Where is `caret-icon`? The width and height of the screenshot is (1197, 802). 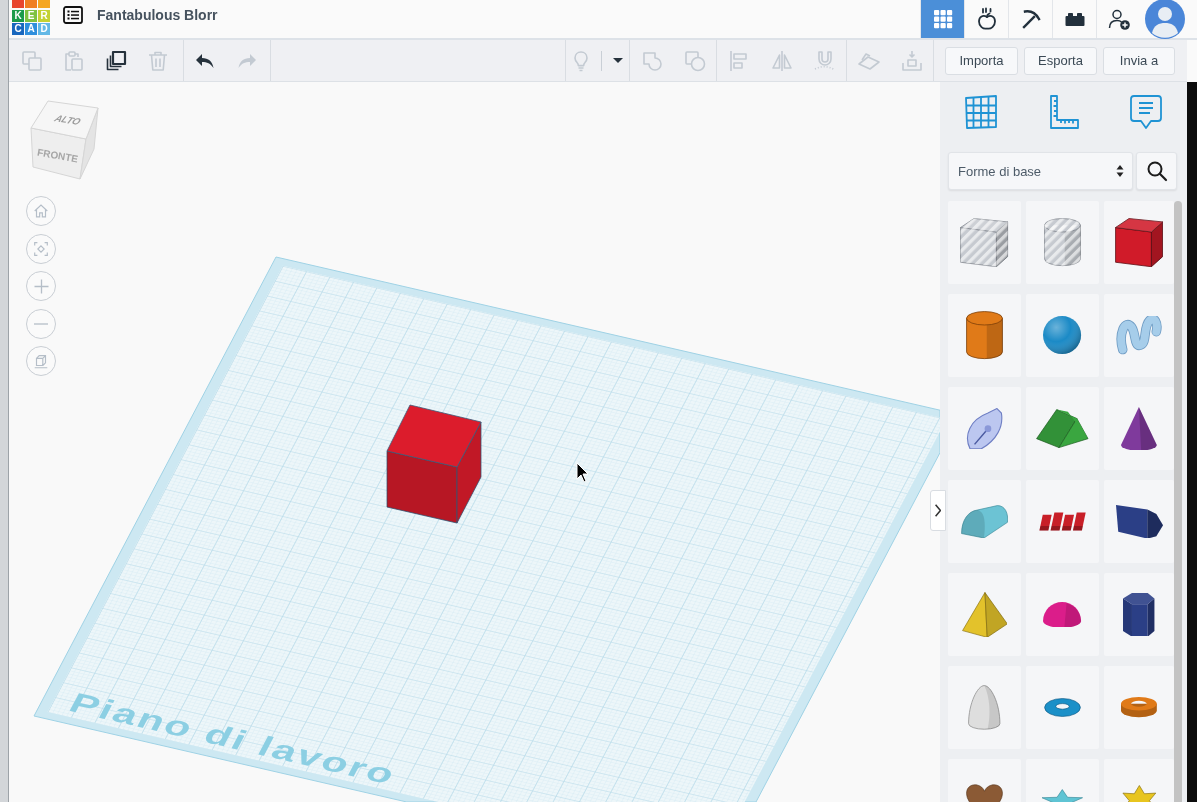 caret-icon is located at coordinates (618, 60).